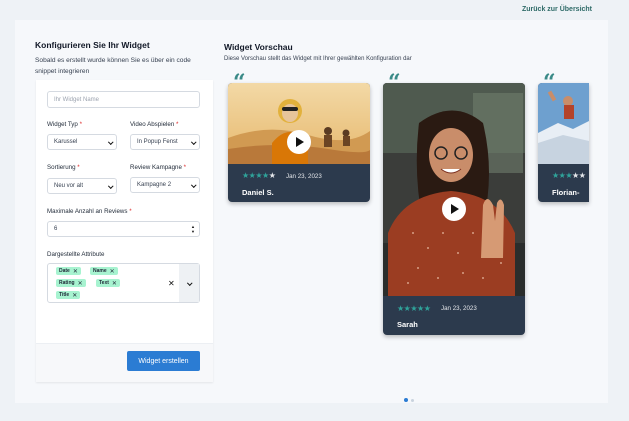 The image size is (629, 421). I want to click on review-card-2: ★★★★★ Jan 23, 2023 Sarah, so click(454, 209).